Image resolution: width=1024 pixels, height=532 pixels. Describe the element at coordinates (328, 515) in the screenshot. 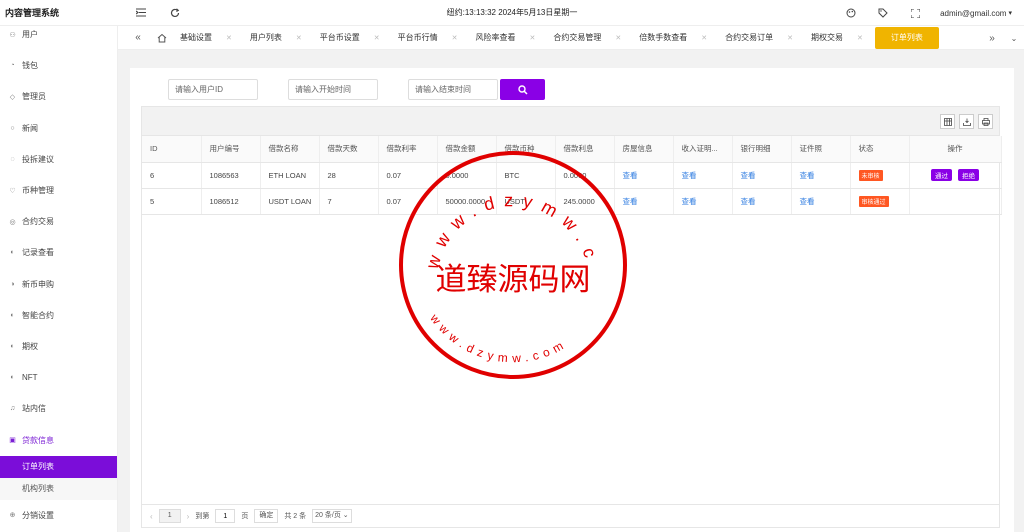

I see `page-size-value: 20 条/页` at that location.